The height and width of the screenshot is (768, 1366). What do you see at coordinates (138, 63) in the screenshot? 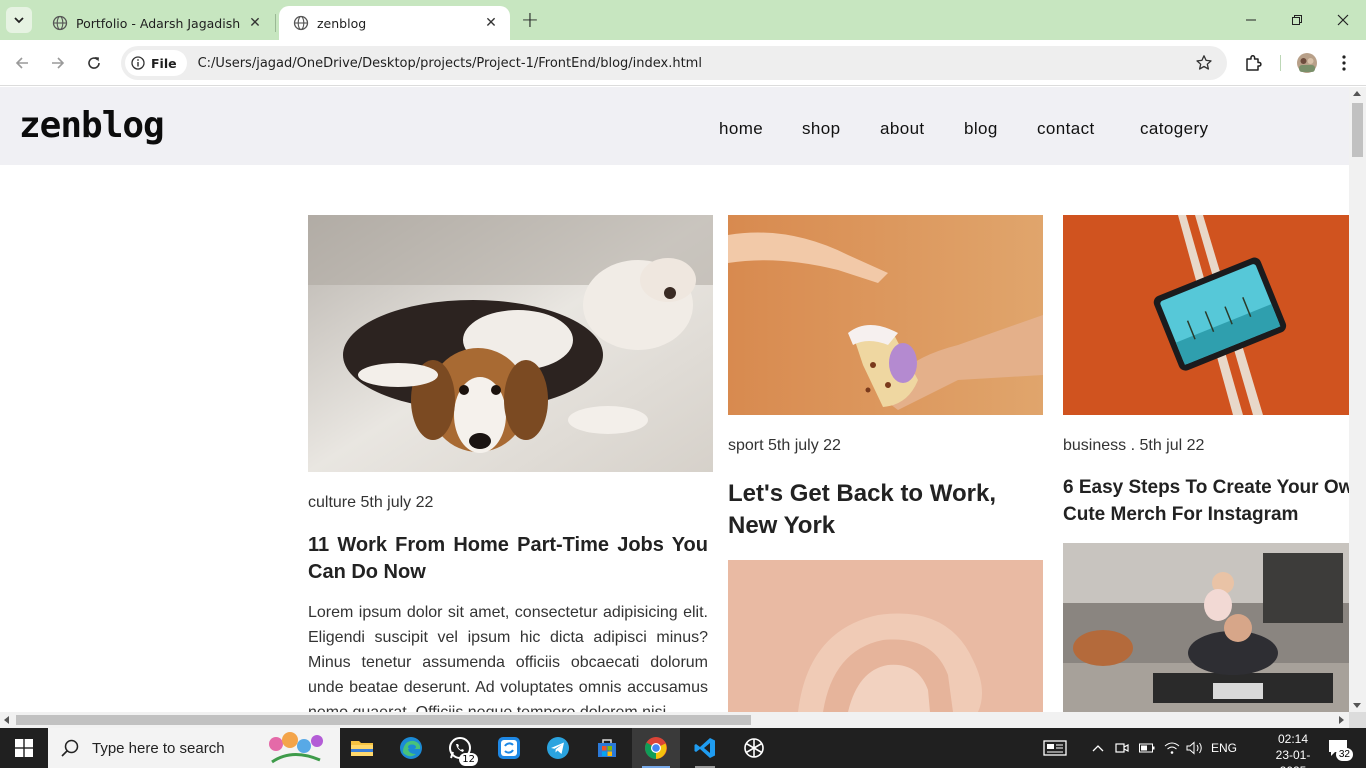
I see `info-icon` at bounding box center [138, 63].